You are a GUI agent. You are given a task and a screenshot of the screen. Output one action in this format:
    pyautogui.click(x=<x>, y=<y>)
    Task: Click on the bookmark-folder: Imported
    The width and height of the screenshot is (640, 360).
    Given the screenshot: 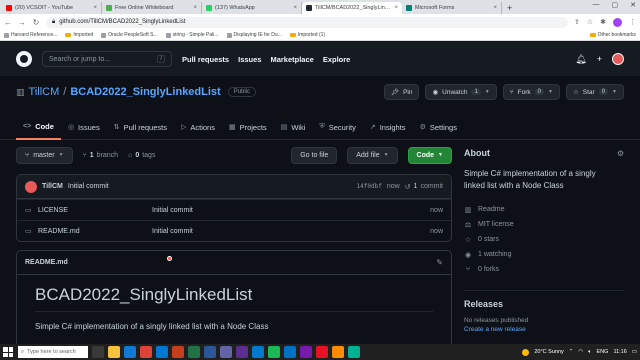 What is the action you would take?
    pyautogui.click(x=79, y=35)
    